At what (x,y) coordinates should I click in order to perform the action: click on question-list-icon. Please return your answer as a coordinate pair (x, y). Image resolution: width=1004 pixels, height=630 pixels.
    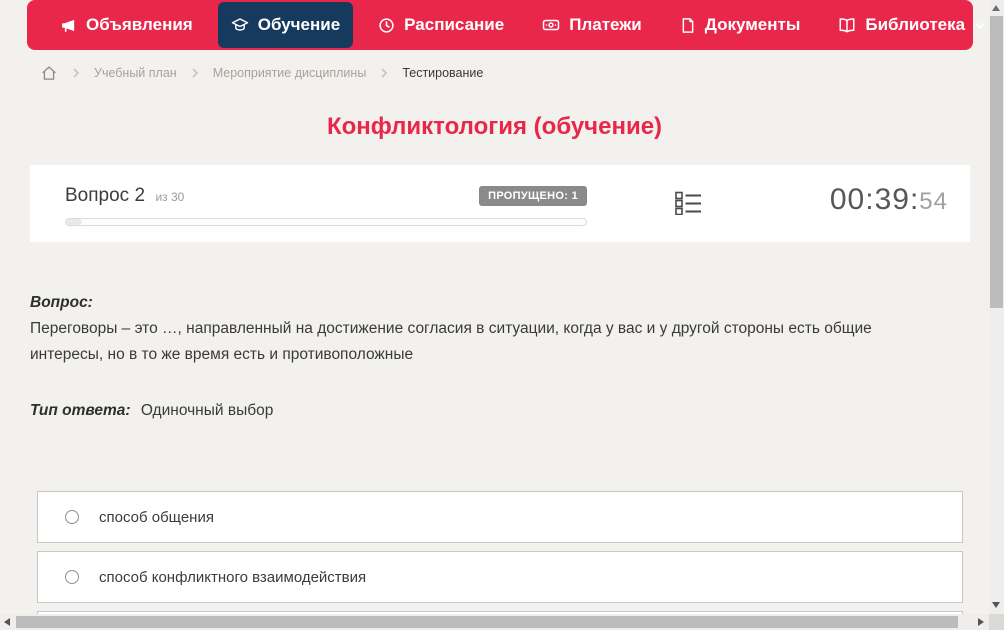
    Looking at the image, I should click on (688, 205).